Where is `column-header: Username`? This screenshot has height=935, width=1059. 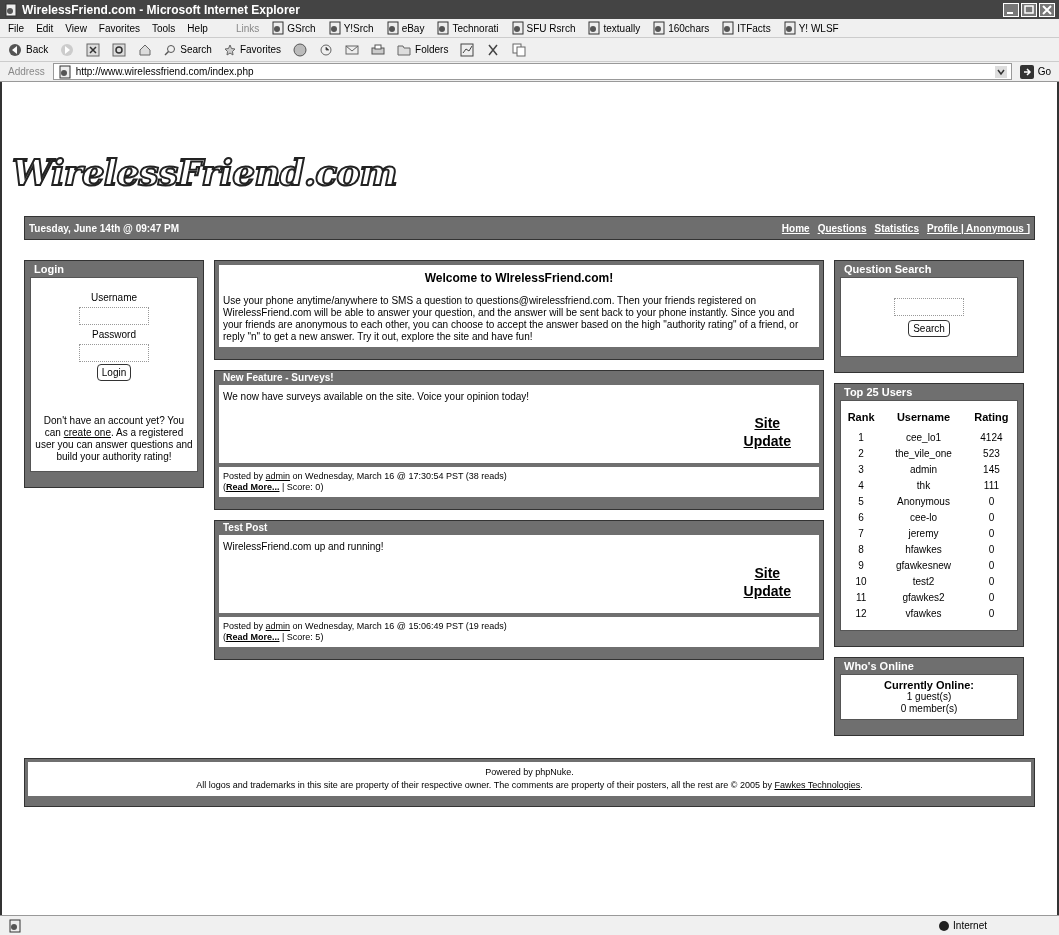
column-header: Username is located at coordinates (923, 417).